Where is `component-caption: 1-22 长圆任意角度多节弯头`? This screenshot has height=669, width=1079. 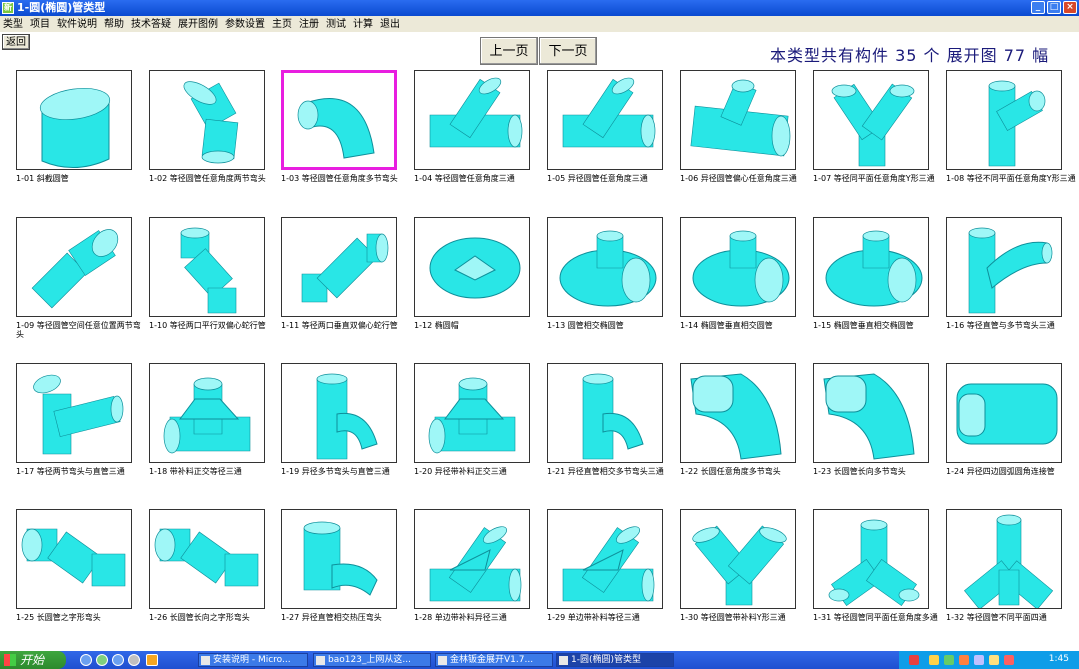
component-caption: 1-22 长圆任意角度多节弯头 is located at coordinates (730, 471).